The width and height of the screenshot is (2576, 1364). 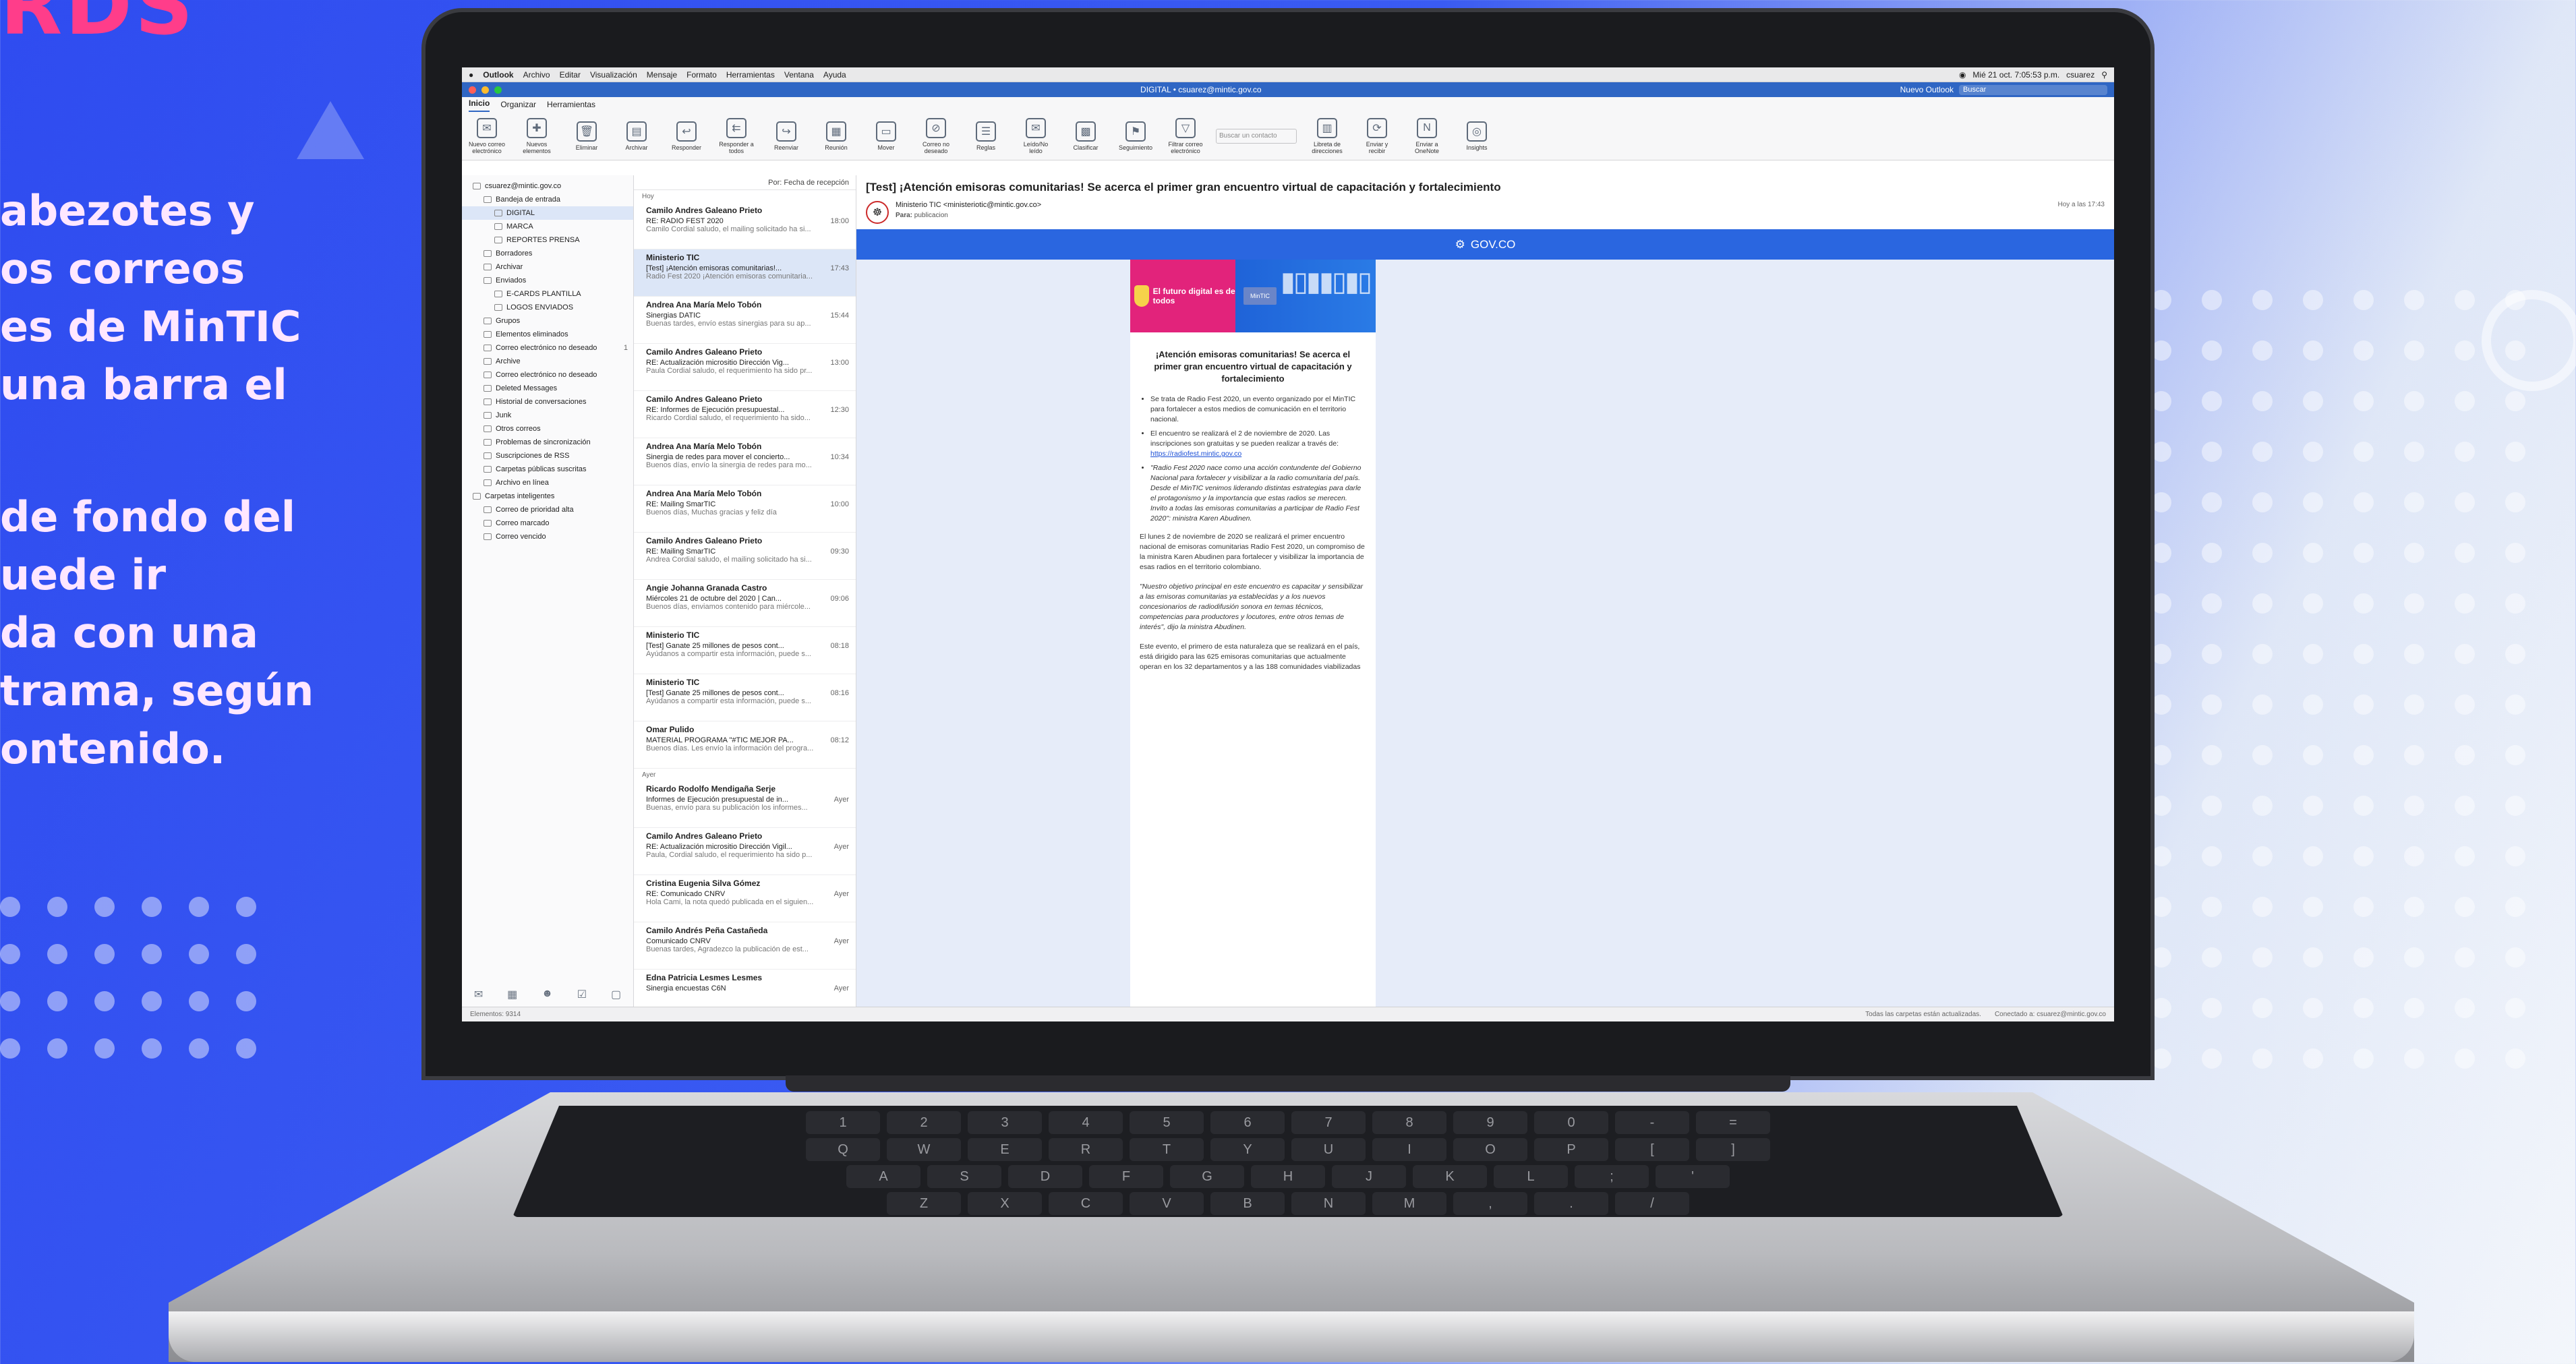 What do you see at coordinates (547, 402) in the screenshot?
I see `folder-item: Historial de conversaciones` at bounding box center [547, 402].